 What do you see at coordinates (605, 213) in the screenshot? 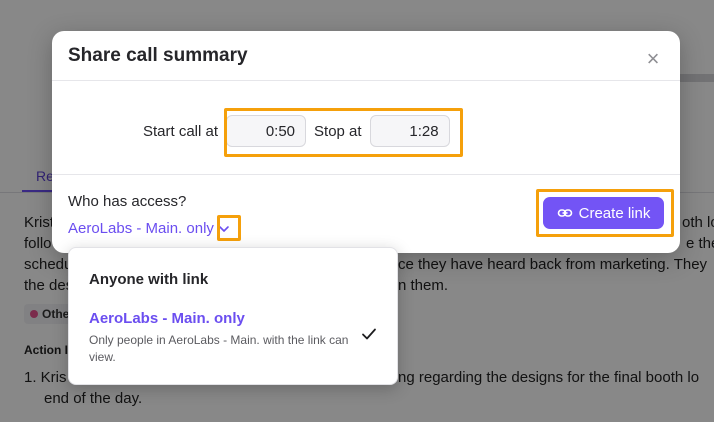
I see `create-link-highlight` at bounding box center [605, 213].